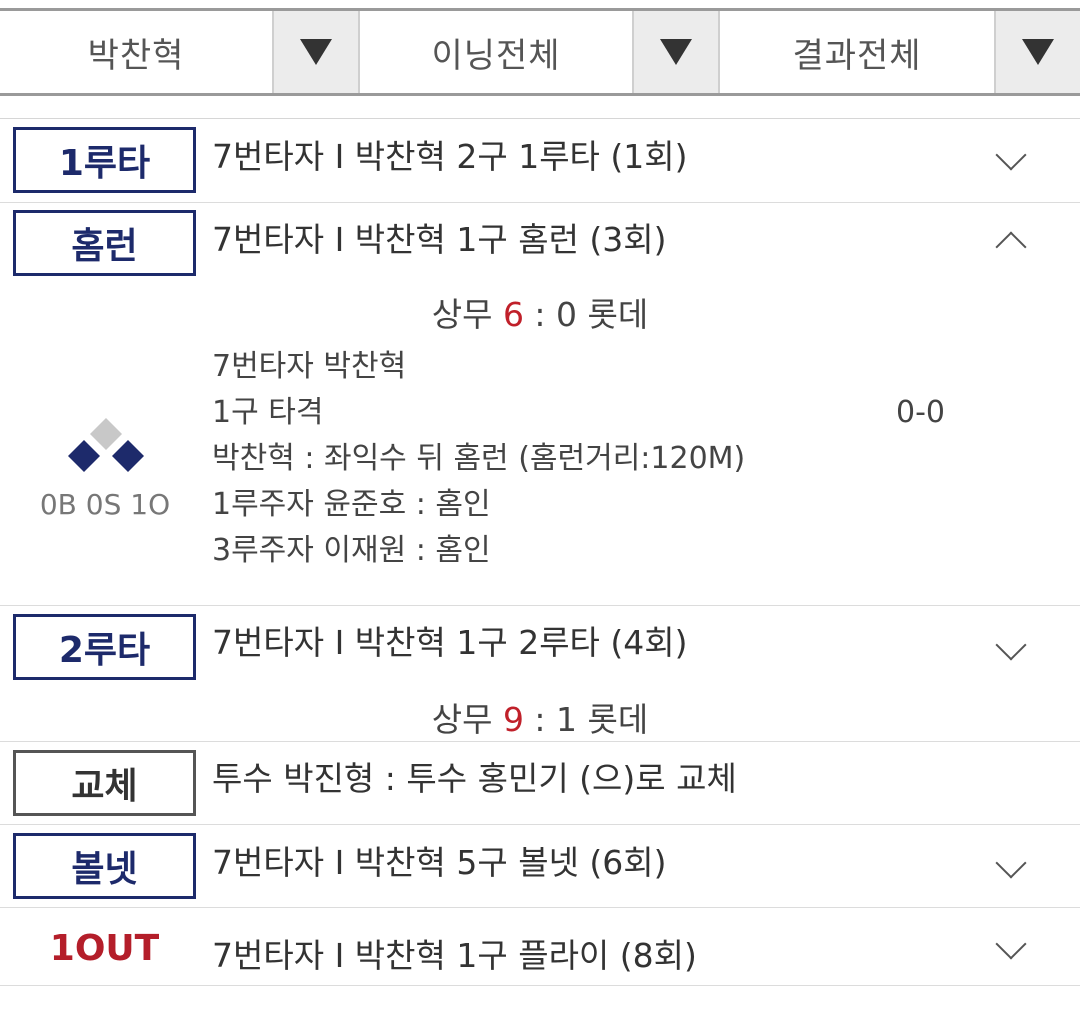  What do you see at coordinates (513, 719) in the screenshot?
I see `home-score: 9` at bounding box center [513, 719].